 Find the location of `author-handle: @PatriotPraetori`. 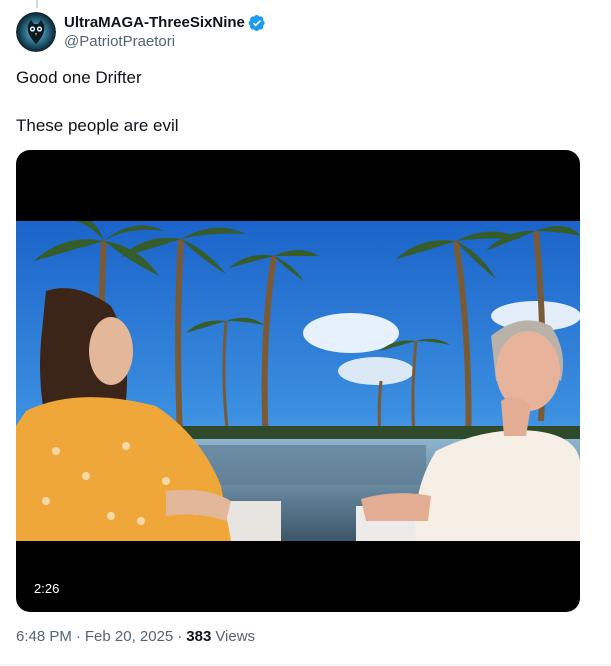

author-handle: @PatriotPraetori is located at coordinates (165, 41).